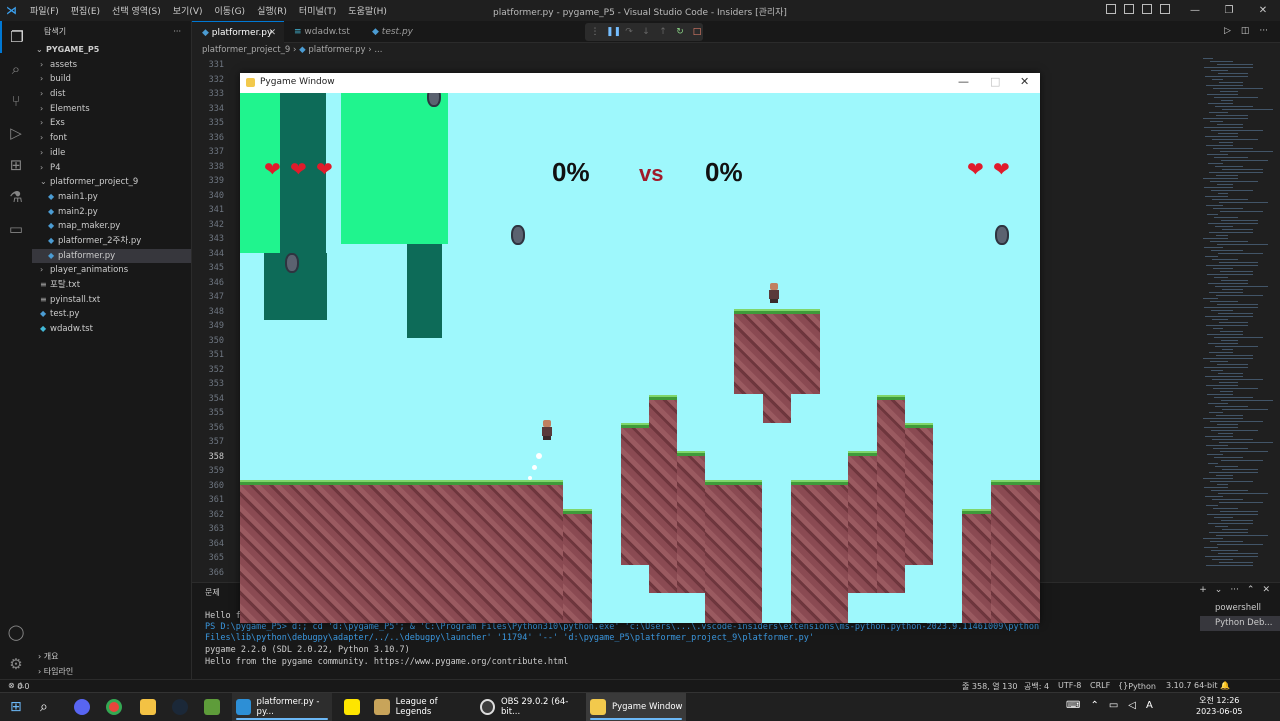 This screenshot has width=1280, height=721. What do you see at coordinates (111, 270) in the screenshot?
I see `folder-item: › player_animations` at bounding box center [111, 270].